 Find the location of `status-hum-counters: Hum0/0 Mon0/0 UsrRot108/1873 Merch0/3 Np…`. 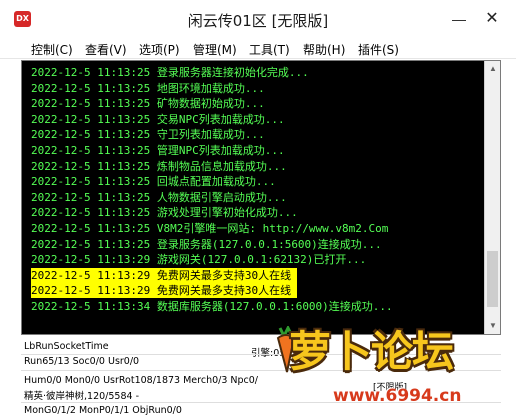

status-hum-counters: Hum0/0 Mon0/0 UsrRot108/1873 Merch0/3 Np… is located at coordinates (141, 380).